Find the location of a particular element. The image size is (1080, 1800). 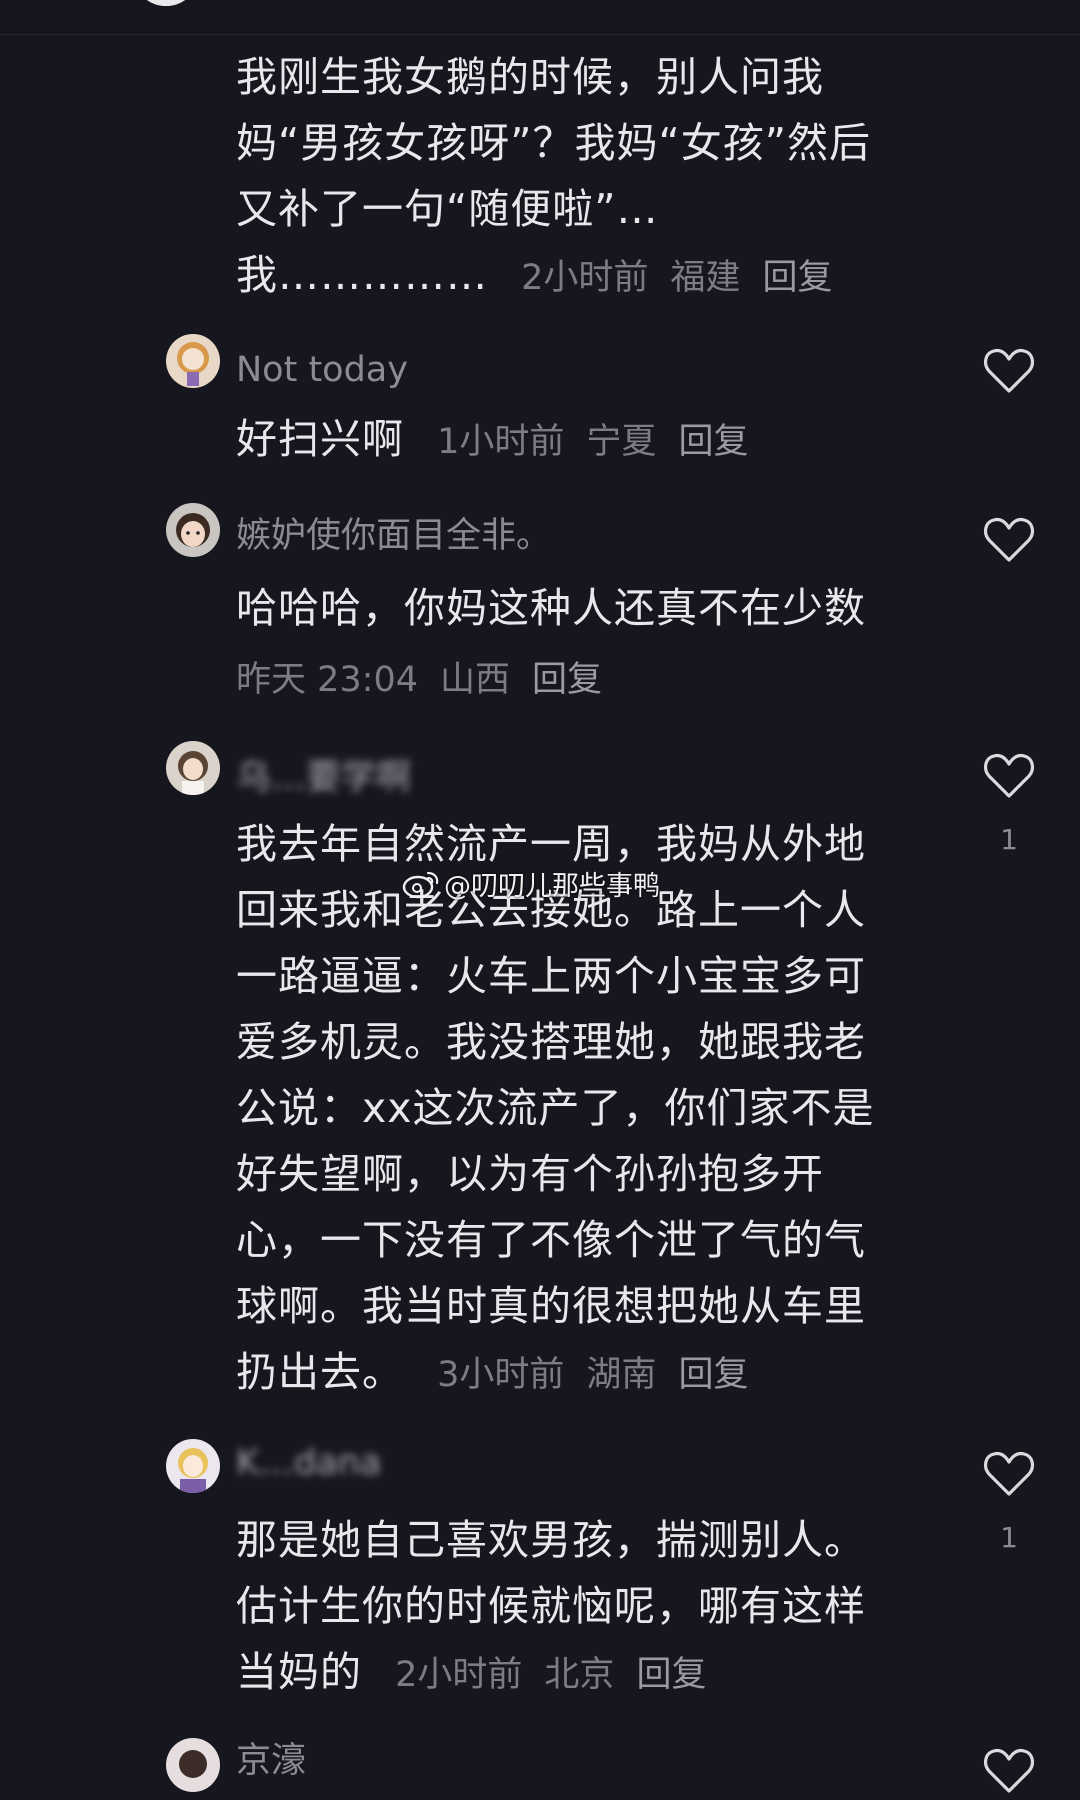

comment-body: 哈哈哈，你妈这种人还真不在少数 昨天 23:04 山西 回复 is located at coordinates (571, 644).